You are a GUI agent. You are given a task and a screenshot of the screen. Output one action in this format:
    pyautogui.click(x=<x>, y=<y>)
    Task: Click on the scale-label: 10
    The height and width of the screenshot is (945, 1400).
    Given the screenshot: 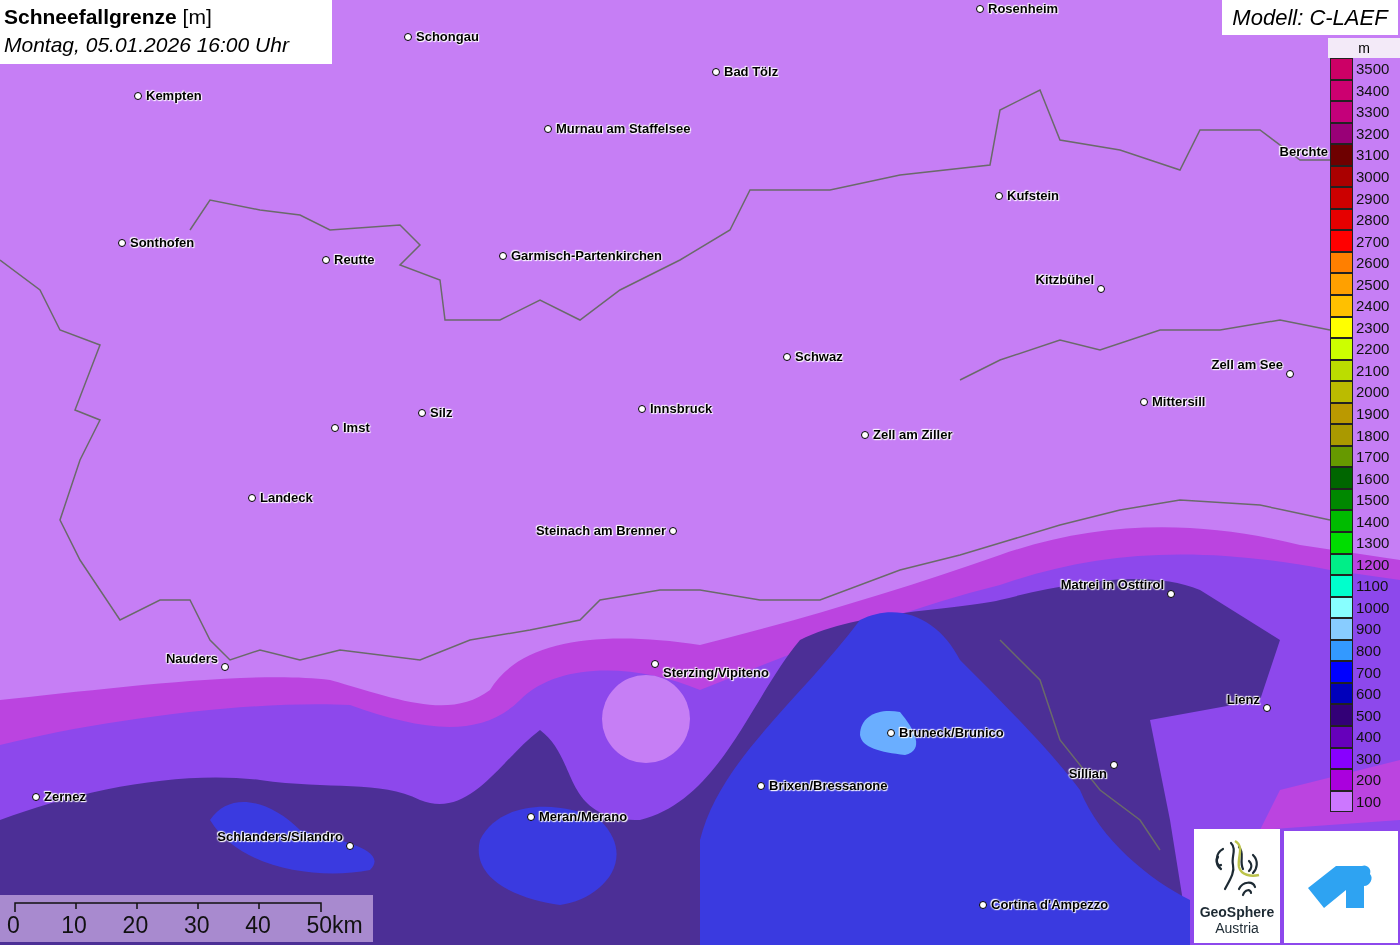 What is the action you would take?
    pyautogui.click(x=74, y=925)
    